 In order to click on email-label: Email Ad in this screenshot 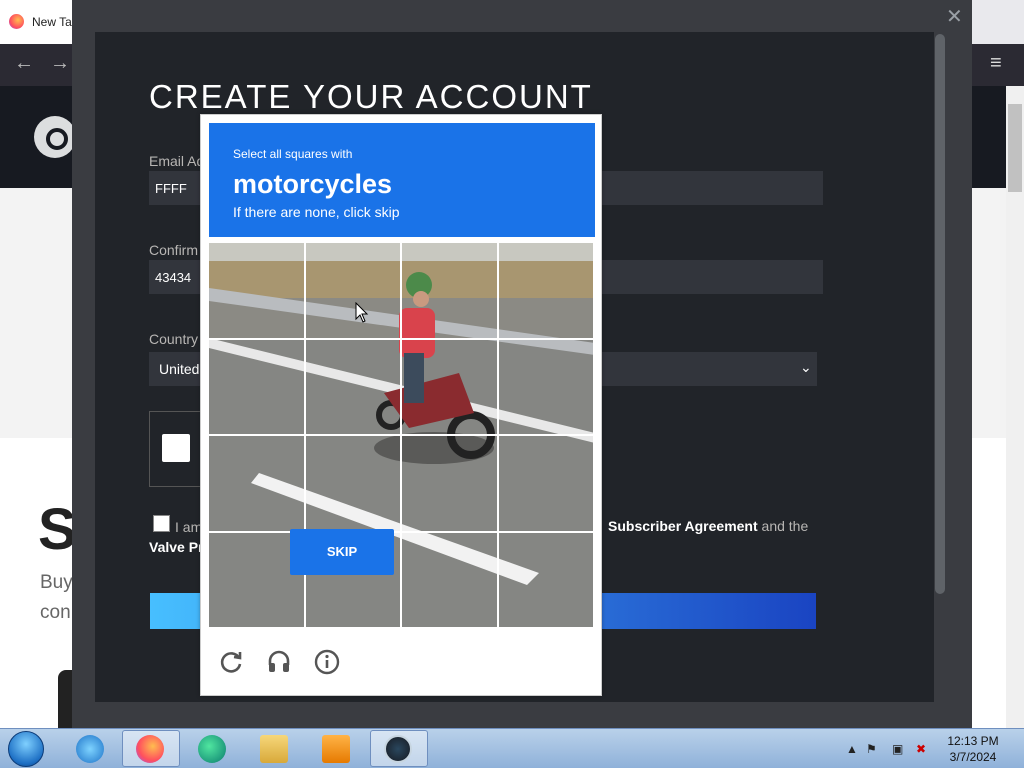, I will do `click(177, 161)`.